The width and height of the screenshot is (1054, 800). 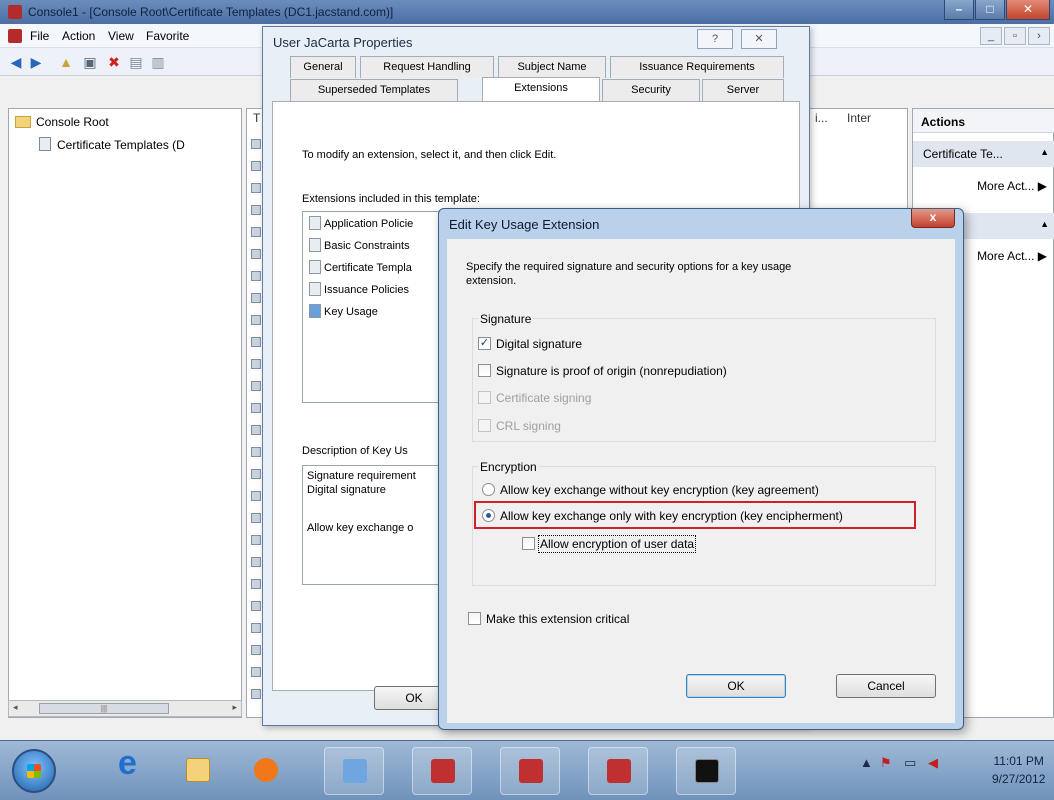 I want to click on menu-file: File, so click(x=39, y=36).